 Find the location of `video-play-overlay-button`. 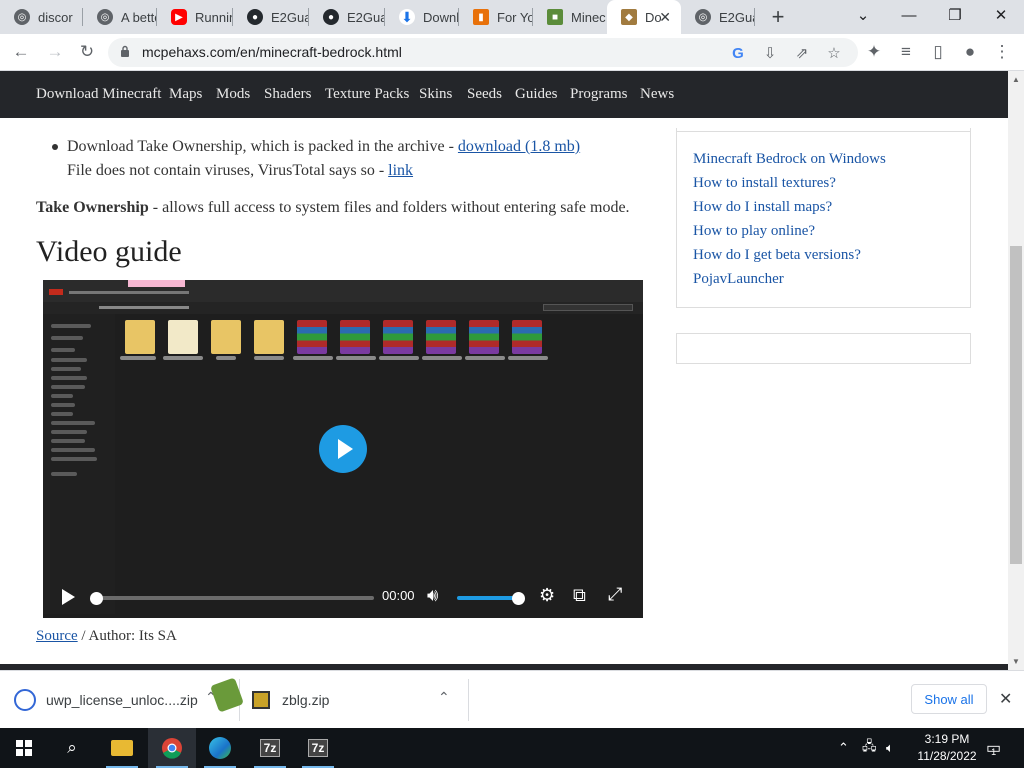

video-play-overlay-button is located at coordinates (343, 449).